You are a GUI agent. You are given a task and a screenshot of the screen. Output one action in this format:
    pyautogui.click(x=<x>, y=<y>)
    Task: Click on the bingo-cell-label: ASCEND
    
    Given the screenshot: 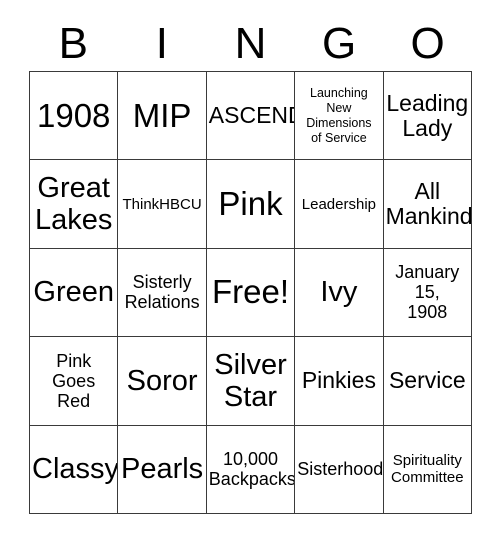 What is the action you would take?
    pyautogui.click(x=252, y=115)
    